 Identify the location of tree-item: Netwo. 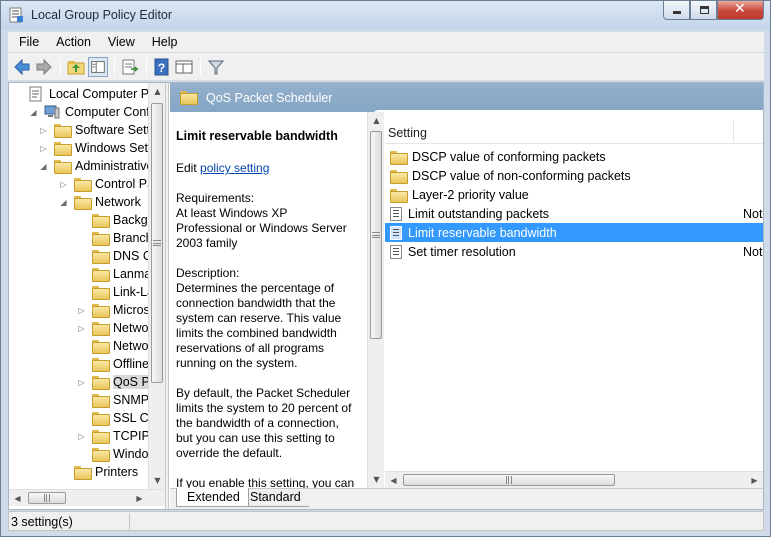
(112, 346).